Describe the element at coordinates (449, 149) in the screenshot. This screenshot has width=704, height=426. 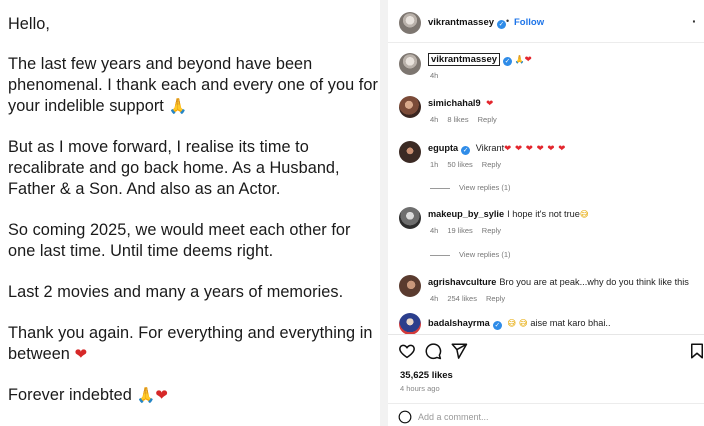
I see `comment-username: egupta ✓` at that location.